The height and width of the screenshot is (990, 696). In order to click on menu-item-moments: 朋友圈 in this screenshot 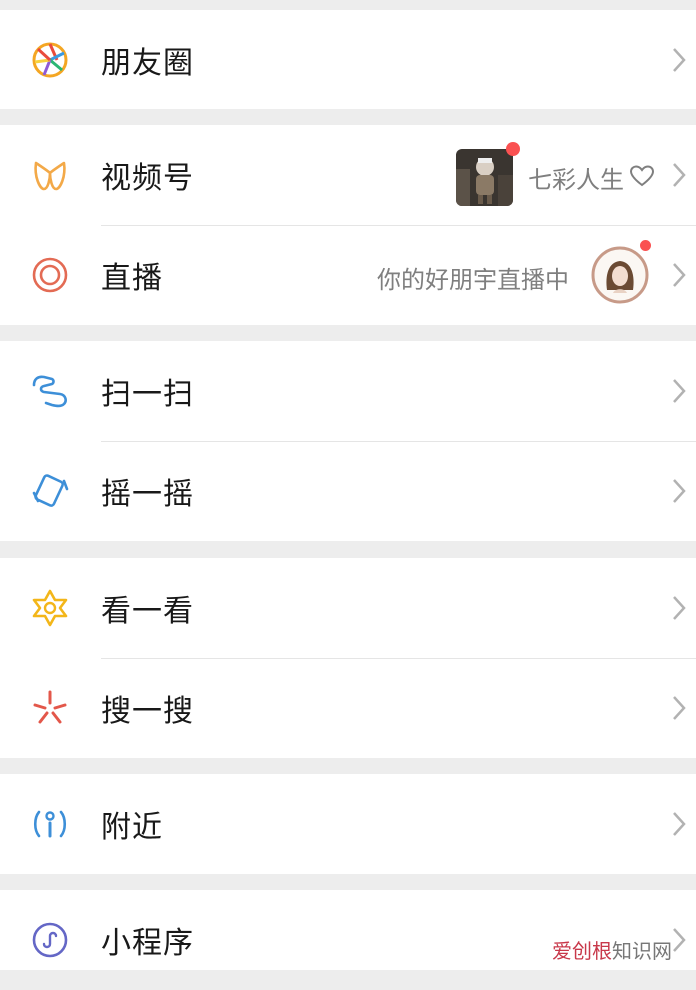, I will do `click(348, 59)`.